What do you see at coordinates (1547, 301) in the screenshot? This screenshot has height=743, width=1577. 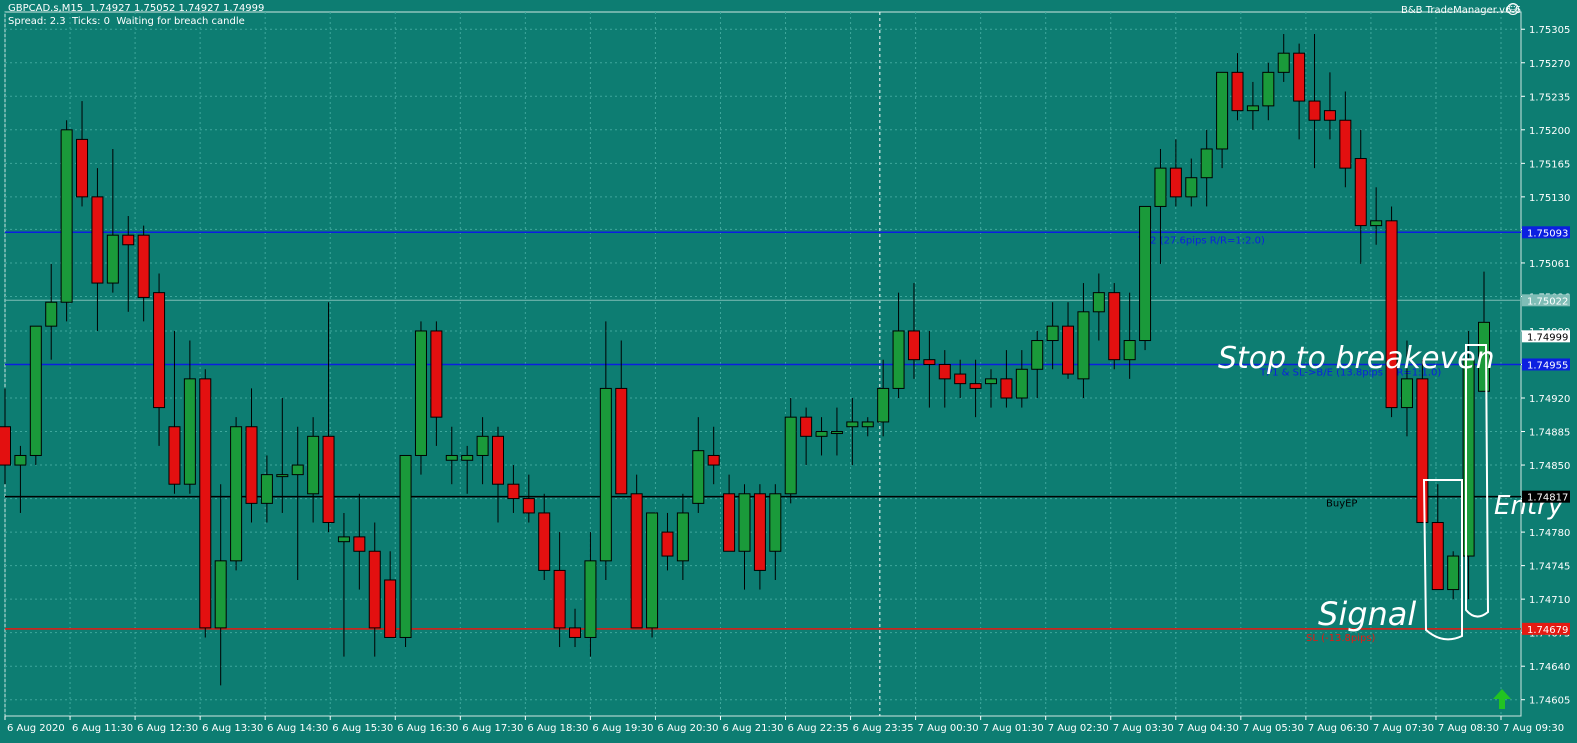 I see `ask-price-label: 1.75022` at bounding box center [1547, 301].